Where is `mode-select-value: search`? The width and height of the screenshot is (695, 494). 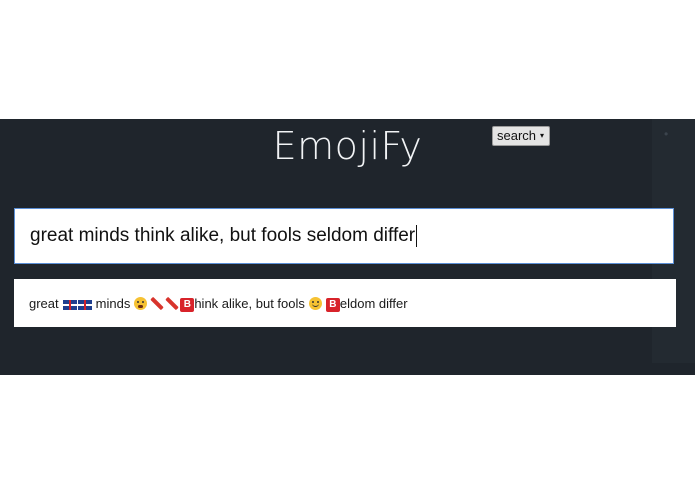
mode-select-value: search is located at coordinates (517, 135).